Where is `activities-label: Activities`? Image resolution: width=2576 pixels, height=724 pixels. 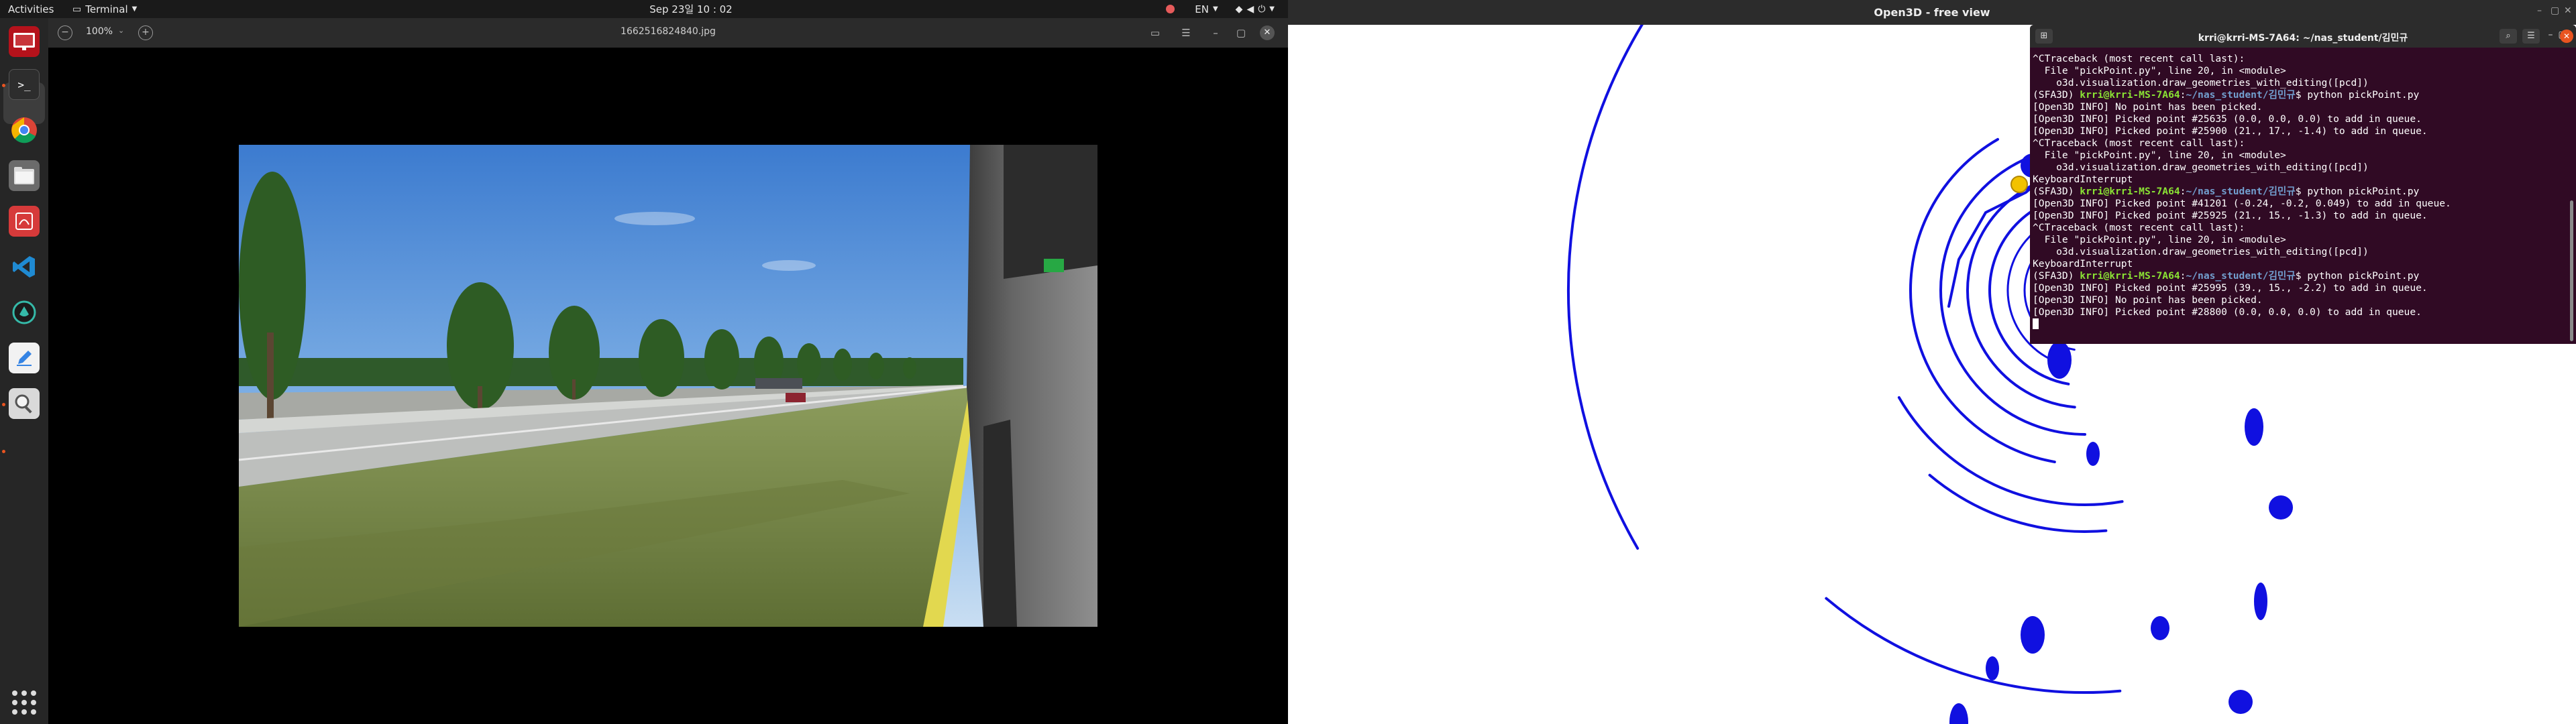
activities-label: Activities is located at coordinates (31, 9).